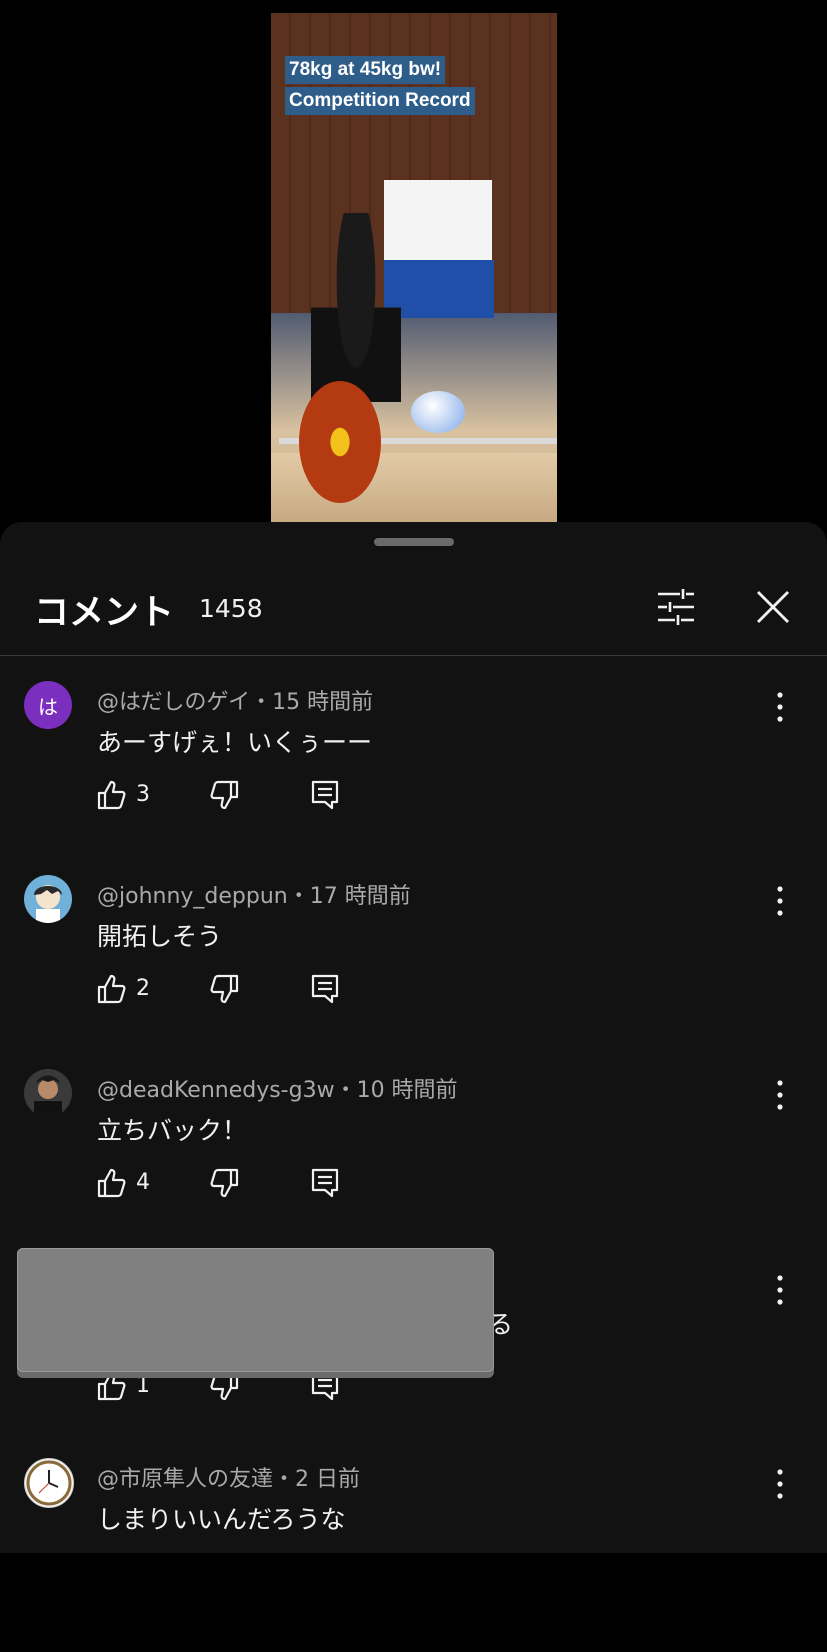 The width and height of the screenshot is (827, 1652). I want to click on comment-text: あーすげぇ！いくぅーー, so click(235, 742).